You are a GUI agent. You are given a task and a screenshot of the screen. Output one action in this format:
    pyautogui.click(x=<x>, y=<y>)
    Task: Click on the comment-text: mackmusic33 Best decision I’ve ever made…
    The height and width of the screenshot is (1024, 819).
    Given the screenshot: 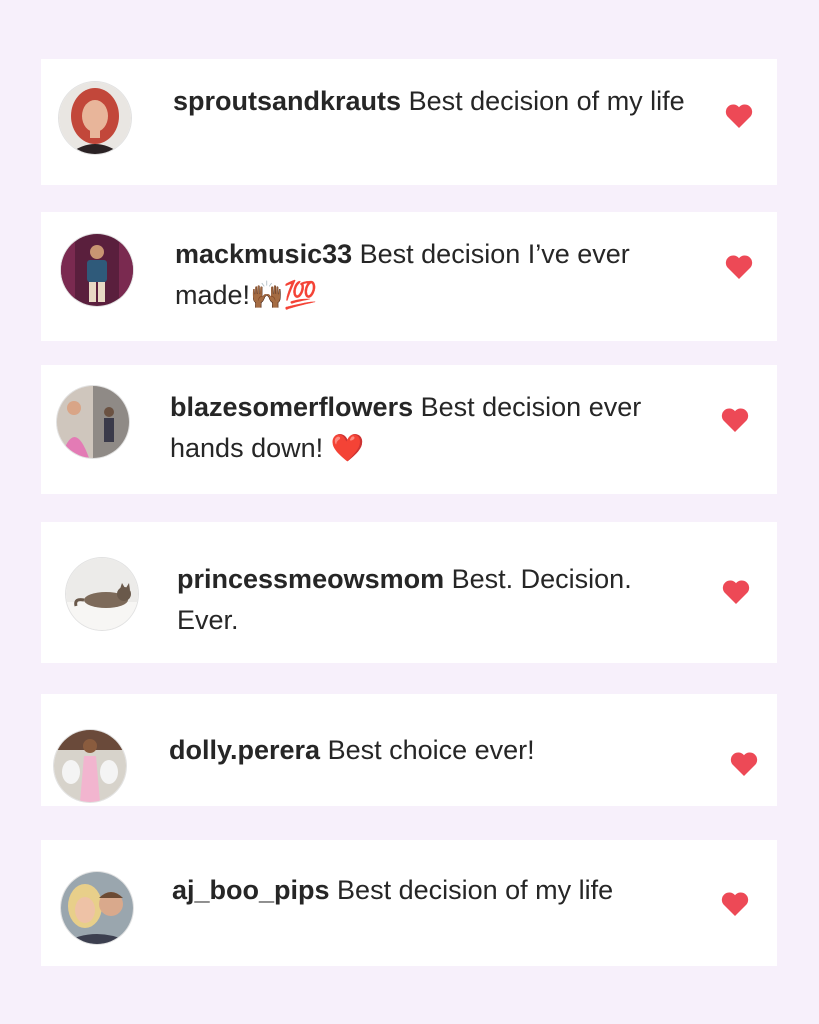 What is the action you would take?
    pyautogui.click(x=435, y=275)
    